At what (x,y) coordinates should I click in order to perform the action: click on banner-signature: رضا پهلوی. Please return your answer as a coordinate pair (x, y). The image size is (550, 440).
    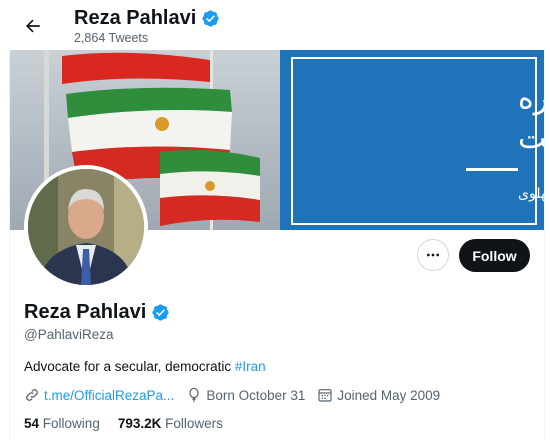
    Looking at the image, I should click on (531, 194).